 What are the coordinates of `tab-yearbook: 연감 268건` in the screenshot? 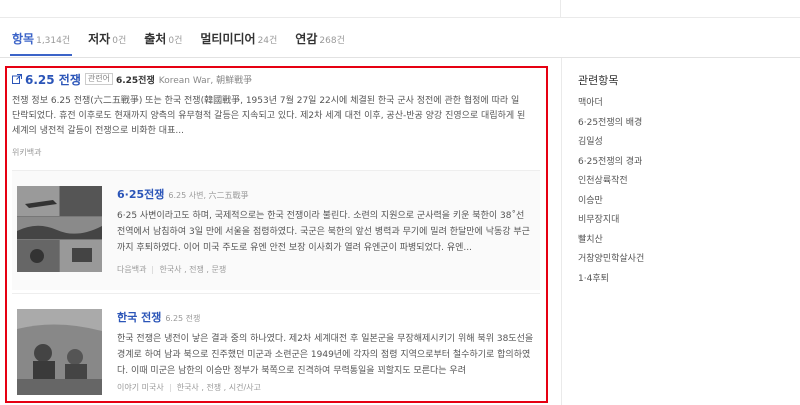 It's located at (320, 40).